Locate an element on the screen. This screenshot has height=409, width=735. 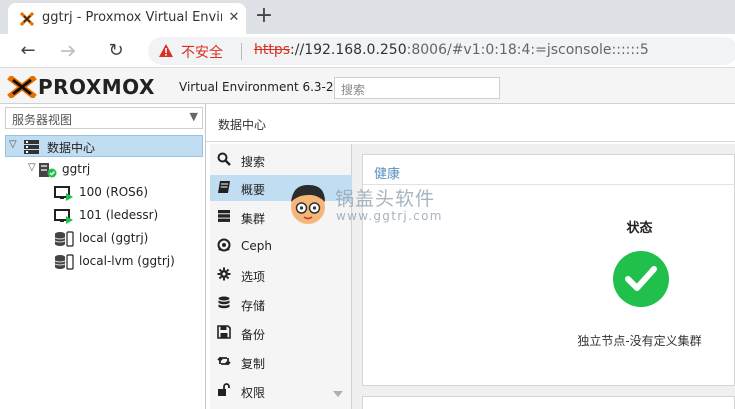
proxmox-logo-text: PROXMOX is located at coordinates (96, 87).